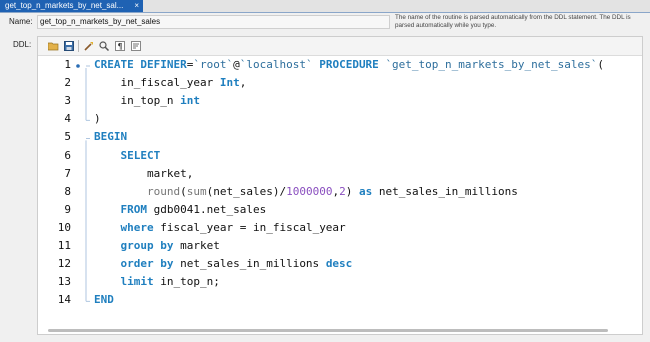  Describe the element at coordinates (243, 83) in the screenshot. I see `code-token: ,` at that location.